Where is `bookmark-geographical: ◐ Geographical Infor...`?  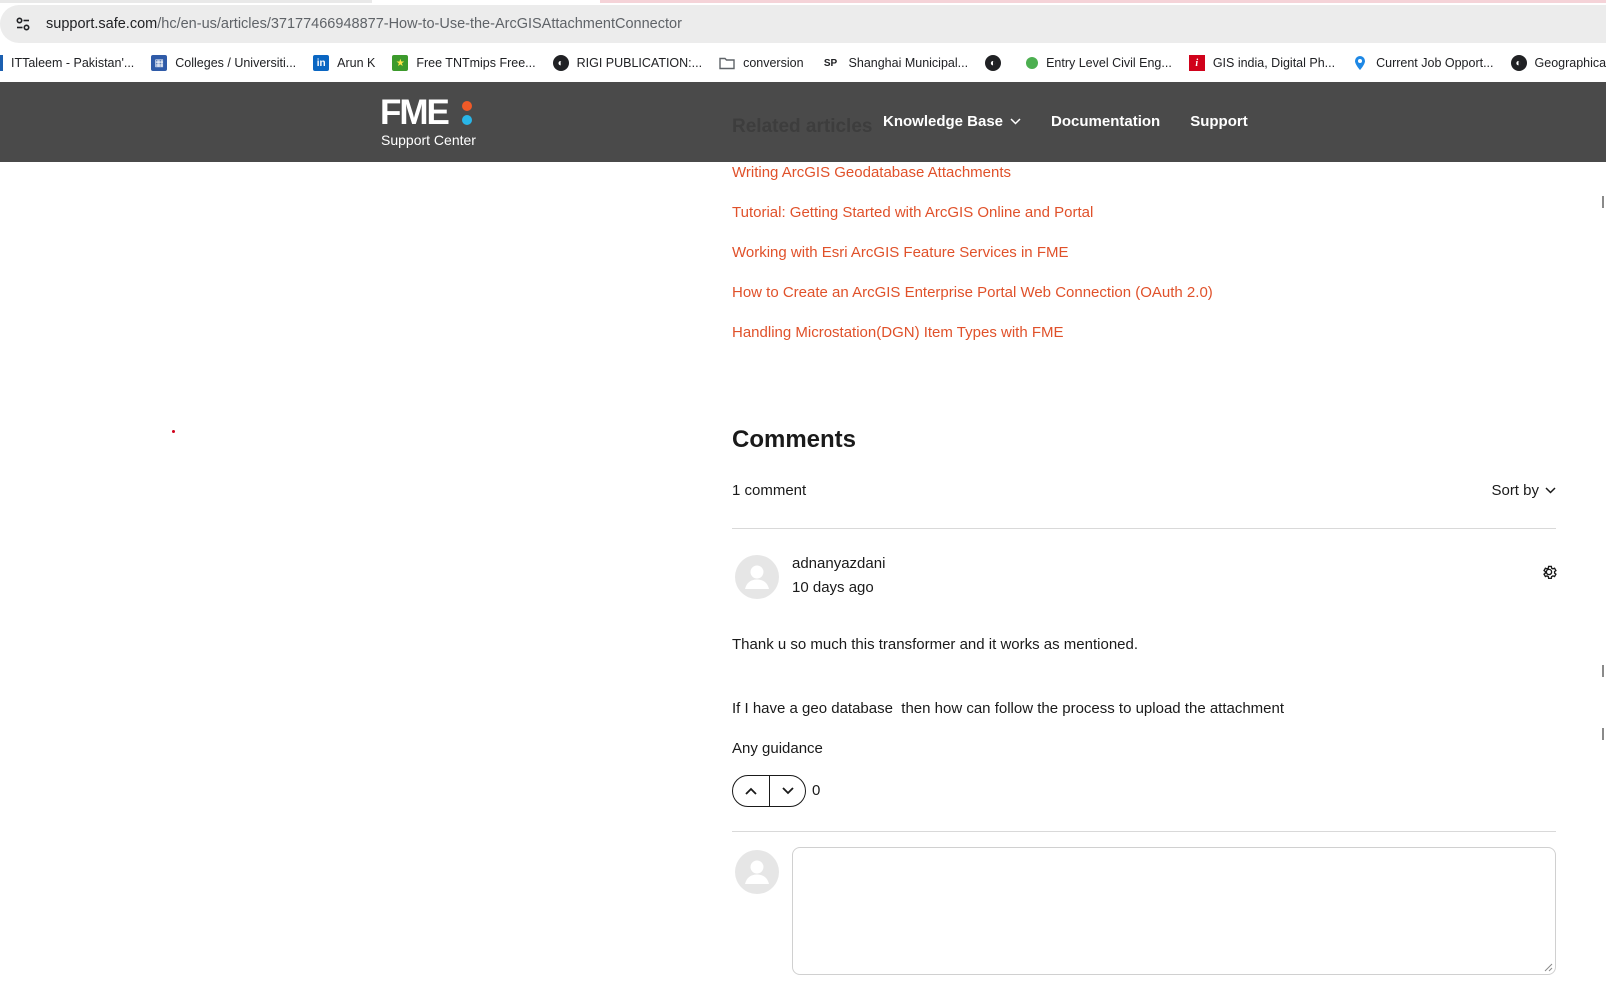
bookmark-geographical: ◐ Geographical Infor... is located at coordinates (1558, 63).